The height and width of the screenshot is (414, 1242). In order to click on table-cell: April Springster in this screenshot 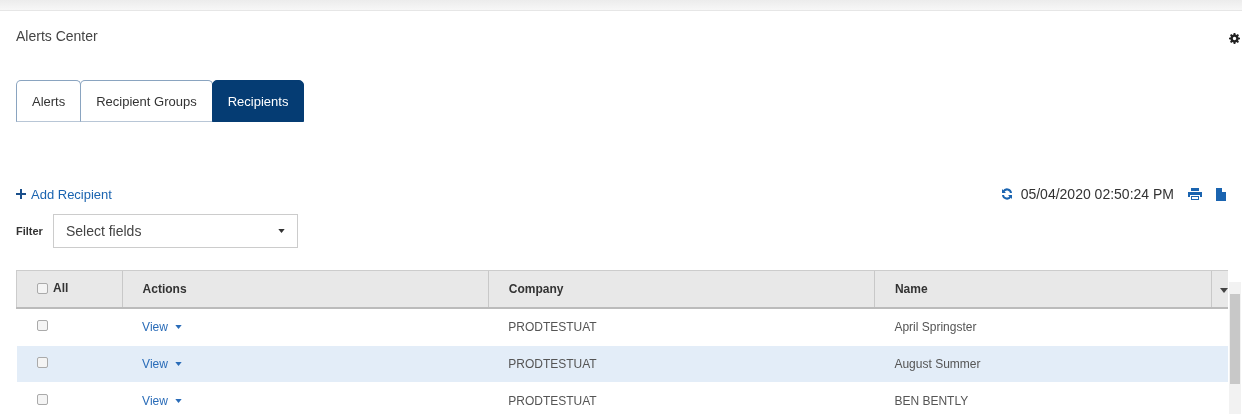, I will do `click(1043, 327)`.